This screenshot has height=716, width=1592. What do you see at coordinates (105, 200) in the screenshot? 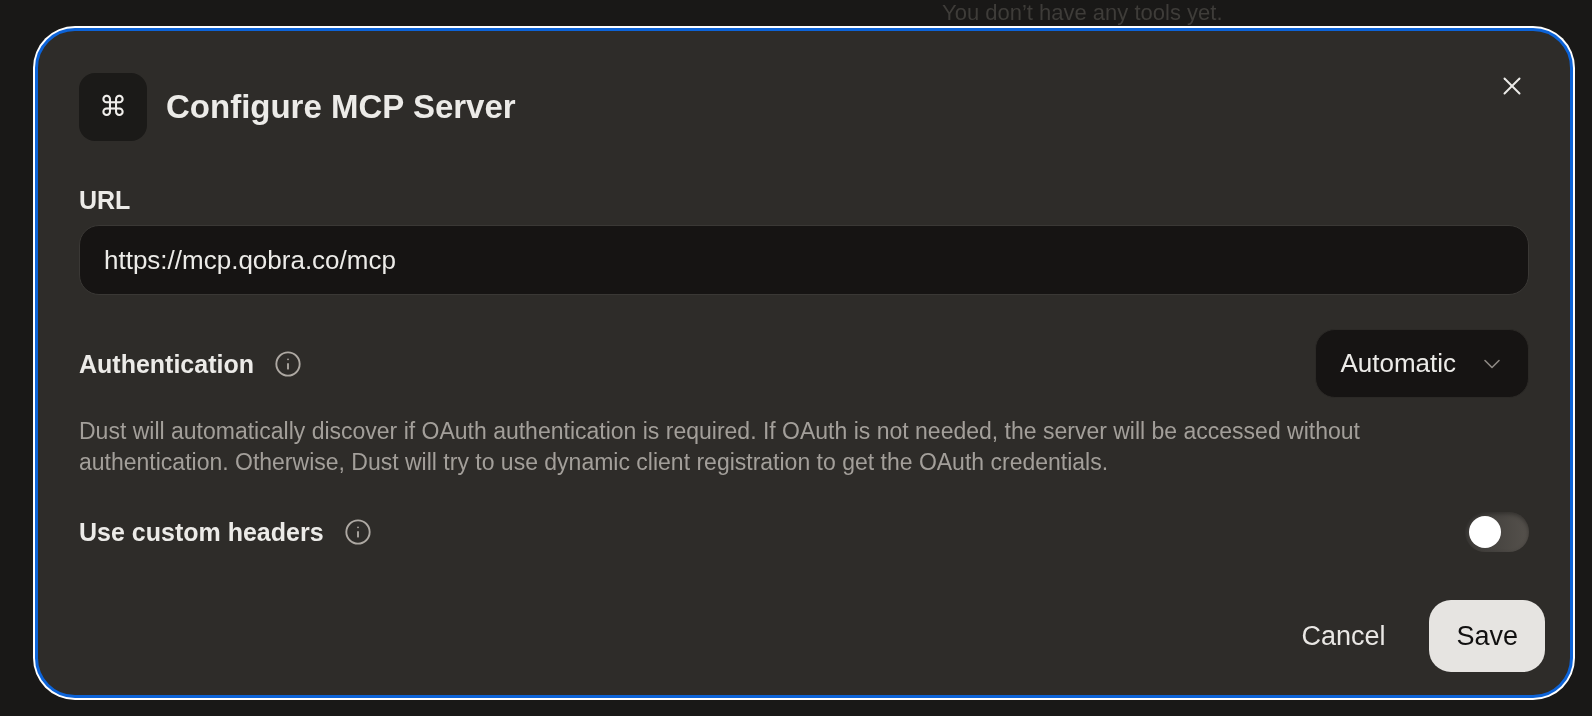
I see `url-label: URL` at bounding box center [105, 200].